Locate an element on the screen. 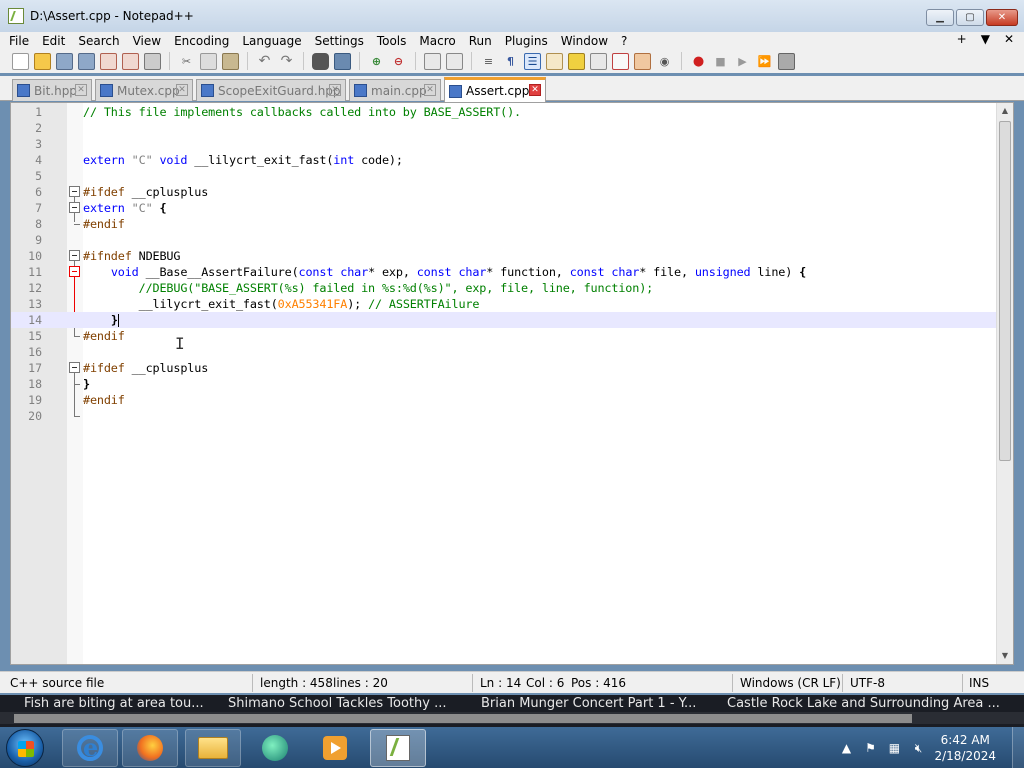 The height and width of the screenshot is (768, 1024). sync-vertical-icon is located at coordinates (432, 61).